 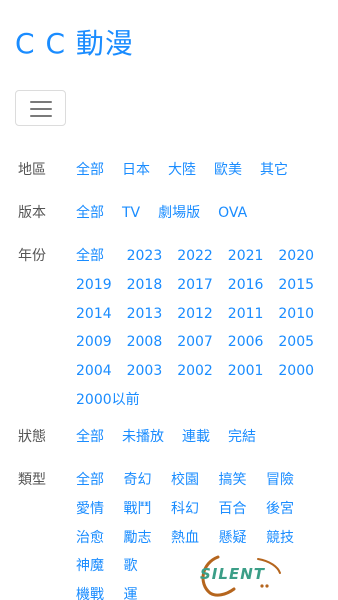 I want to click on filter-row-status: 狀態 全部 未播放 連載 完結, so click(x=169, y=444).